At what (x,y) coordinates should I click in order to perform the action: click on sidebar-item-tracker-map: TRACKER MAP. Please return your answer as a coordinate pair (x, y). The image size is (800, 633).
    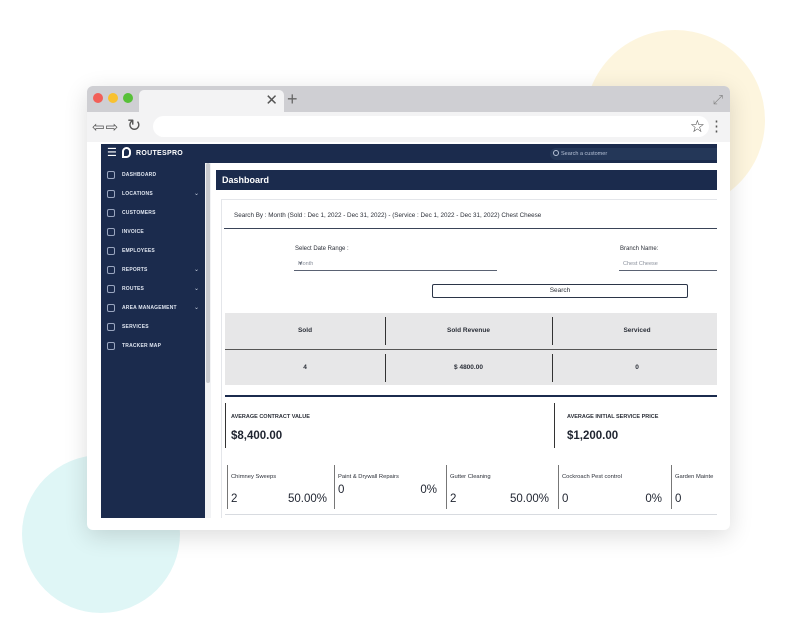
    Looking at the image, I should click on (153, 347).